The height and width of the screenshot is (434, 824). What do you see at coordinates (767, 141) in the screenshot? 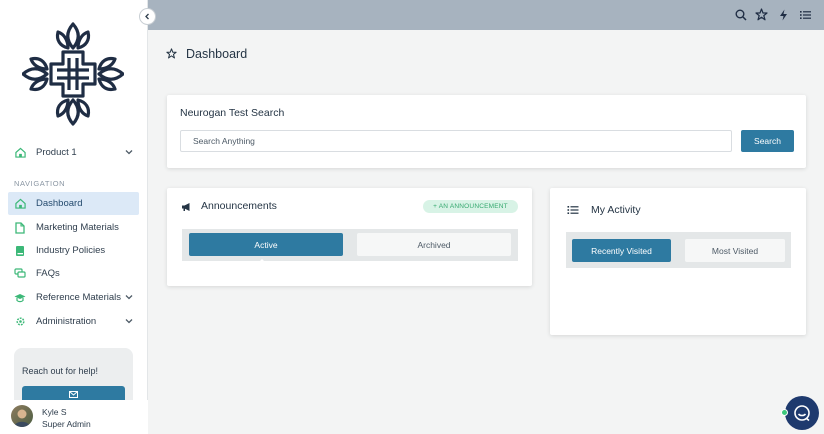
I see `search-button: Search` at bounding box center [767, 141].